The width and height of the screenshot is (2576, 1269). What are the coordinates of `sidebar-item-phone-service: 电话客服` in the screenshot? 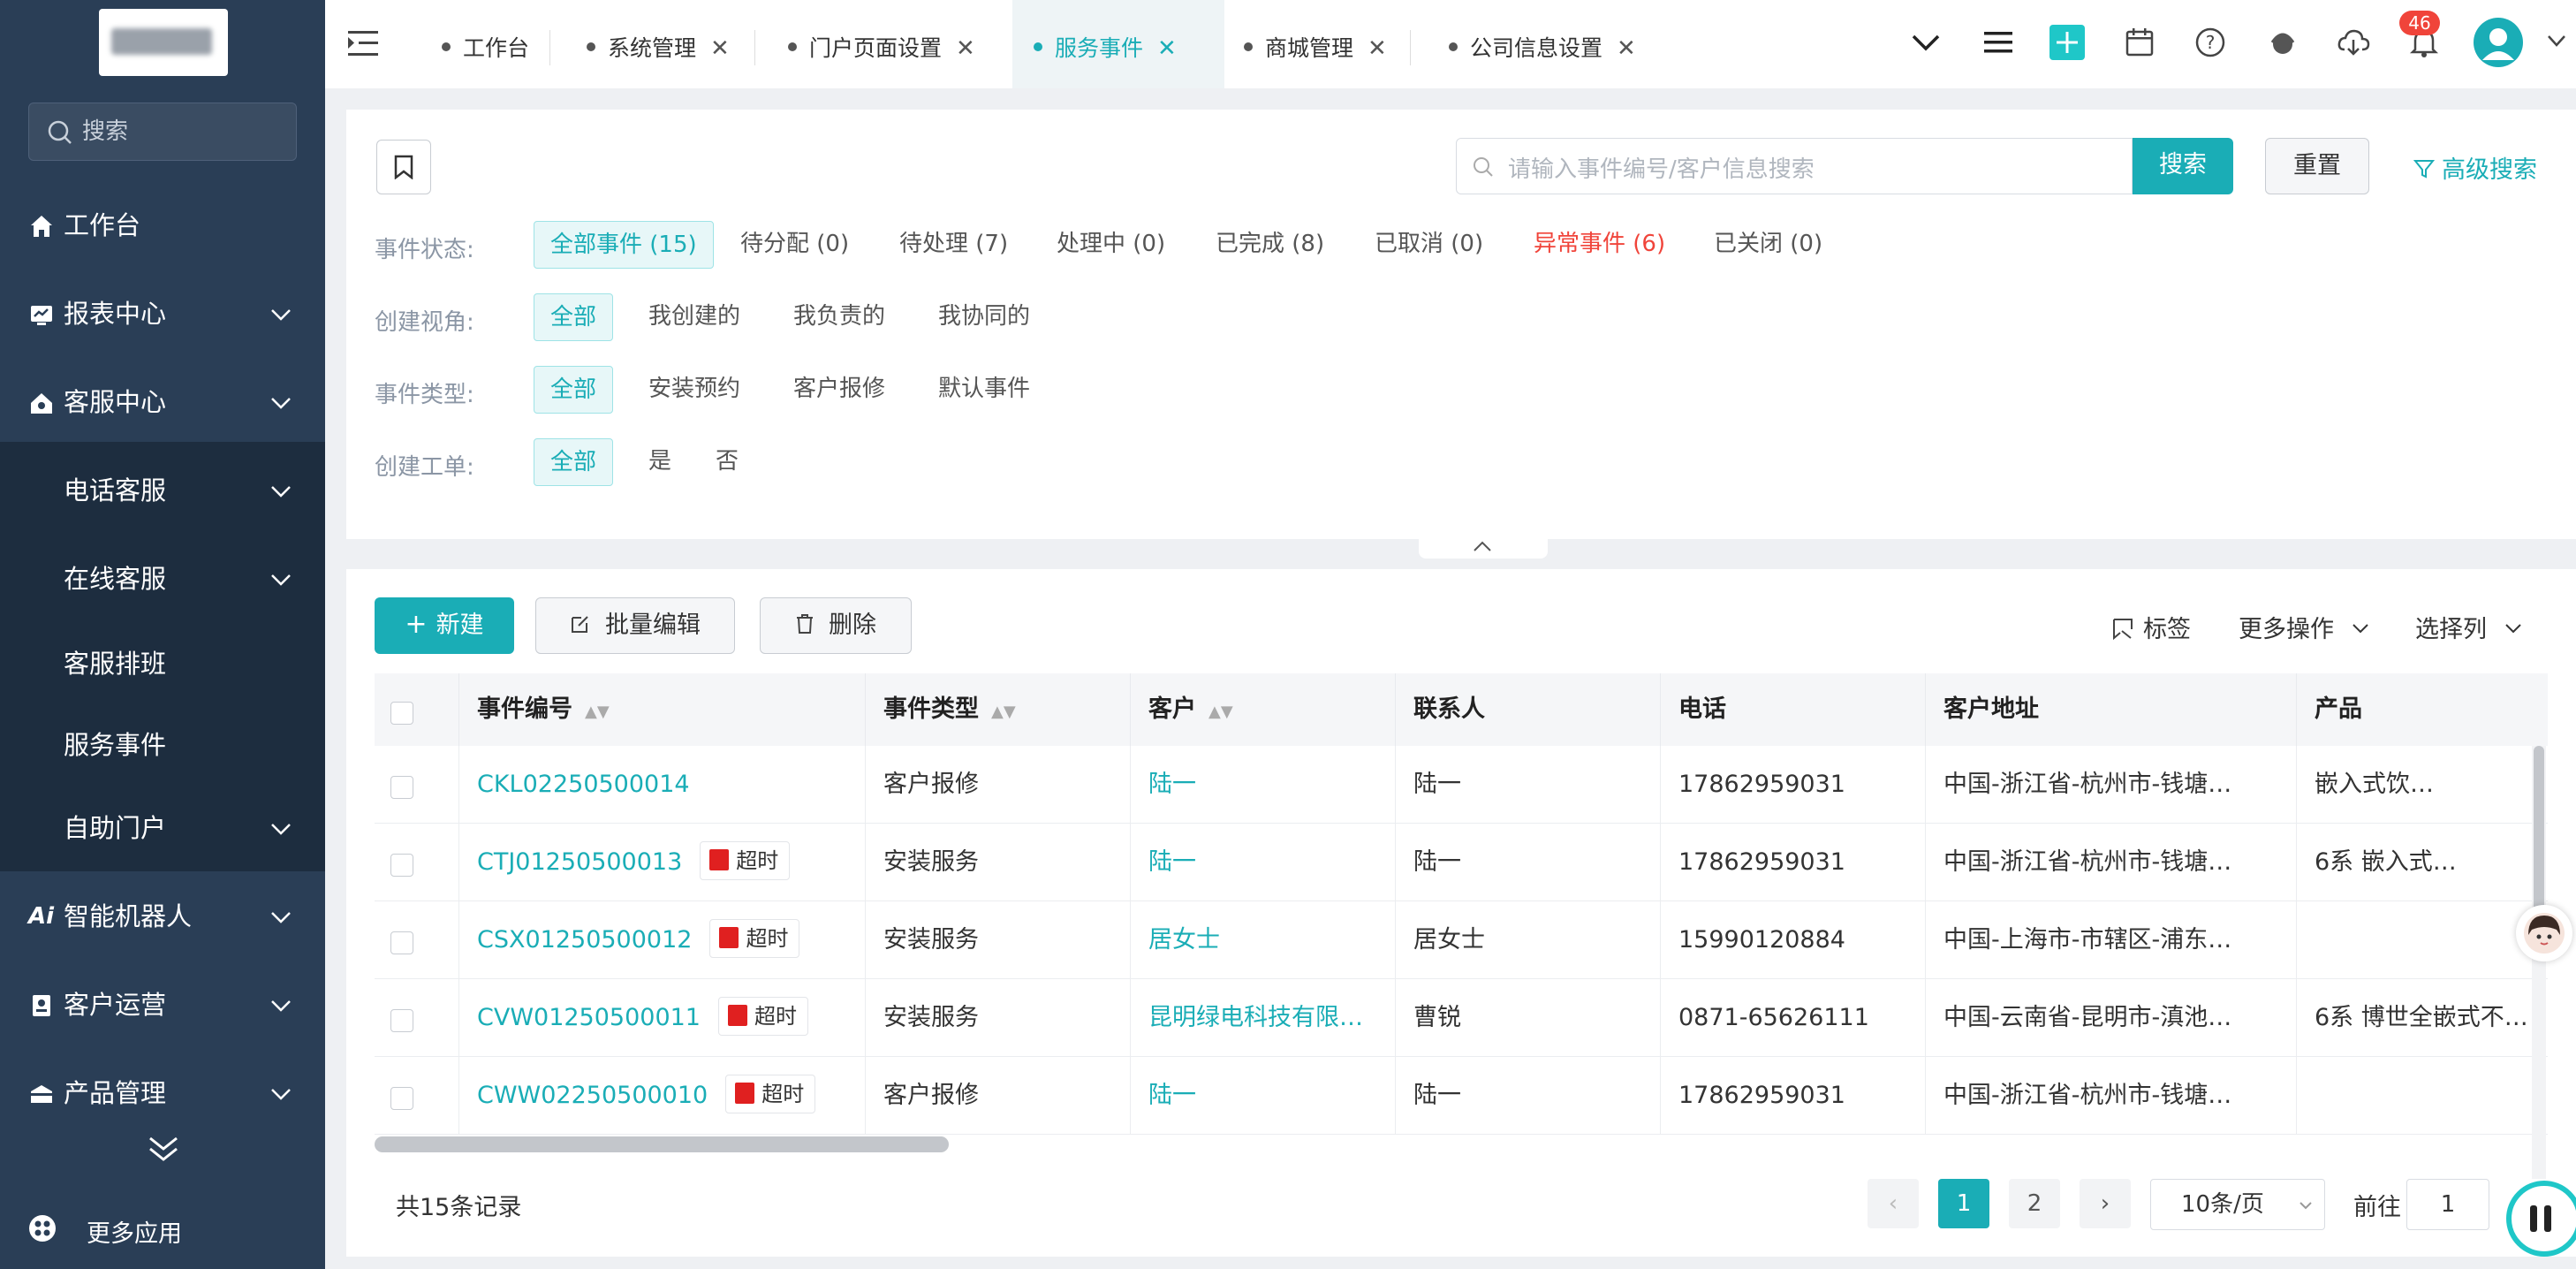 It's located at (163, 490).